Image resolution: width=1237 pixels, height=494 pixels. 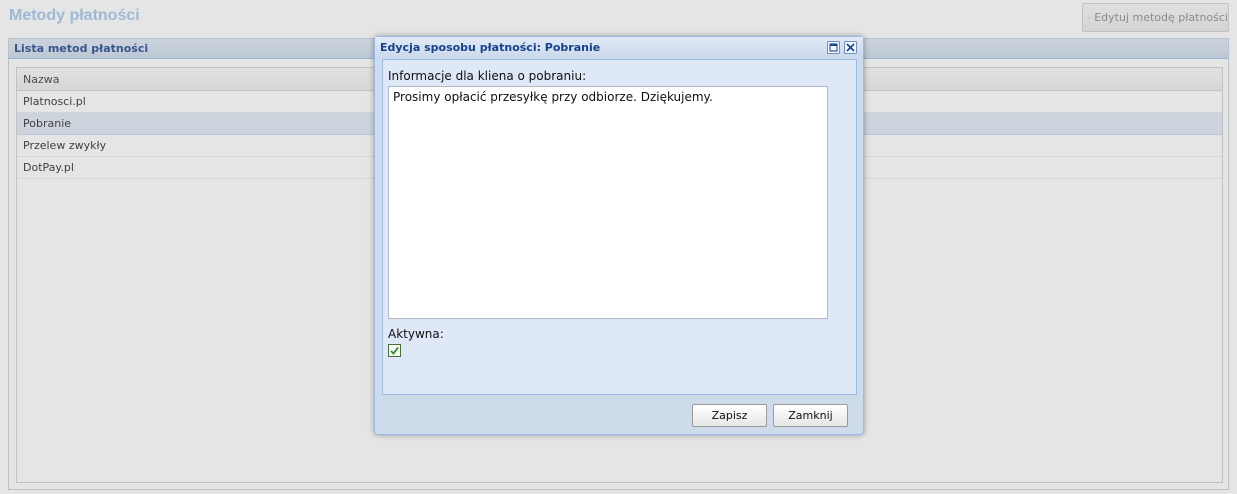 I want to click on info-label: Informacje dla kliena o pobraniu:, so click(x=487, y=76).